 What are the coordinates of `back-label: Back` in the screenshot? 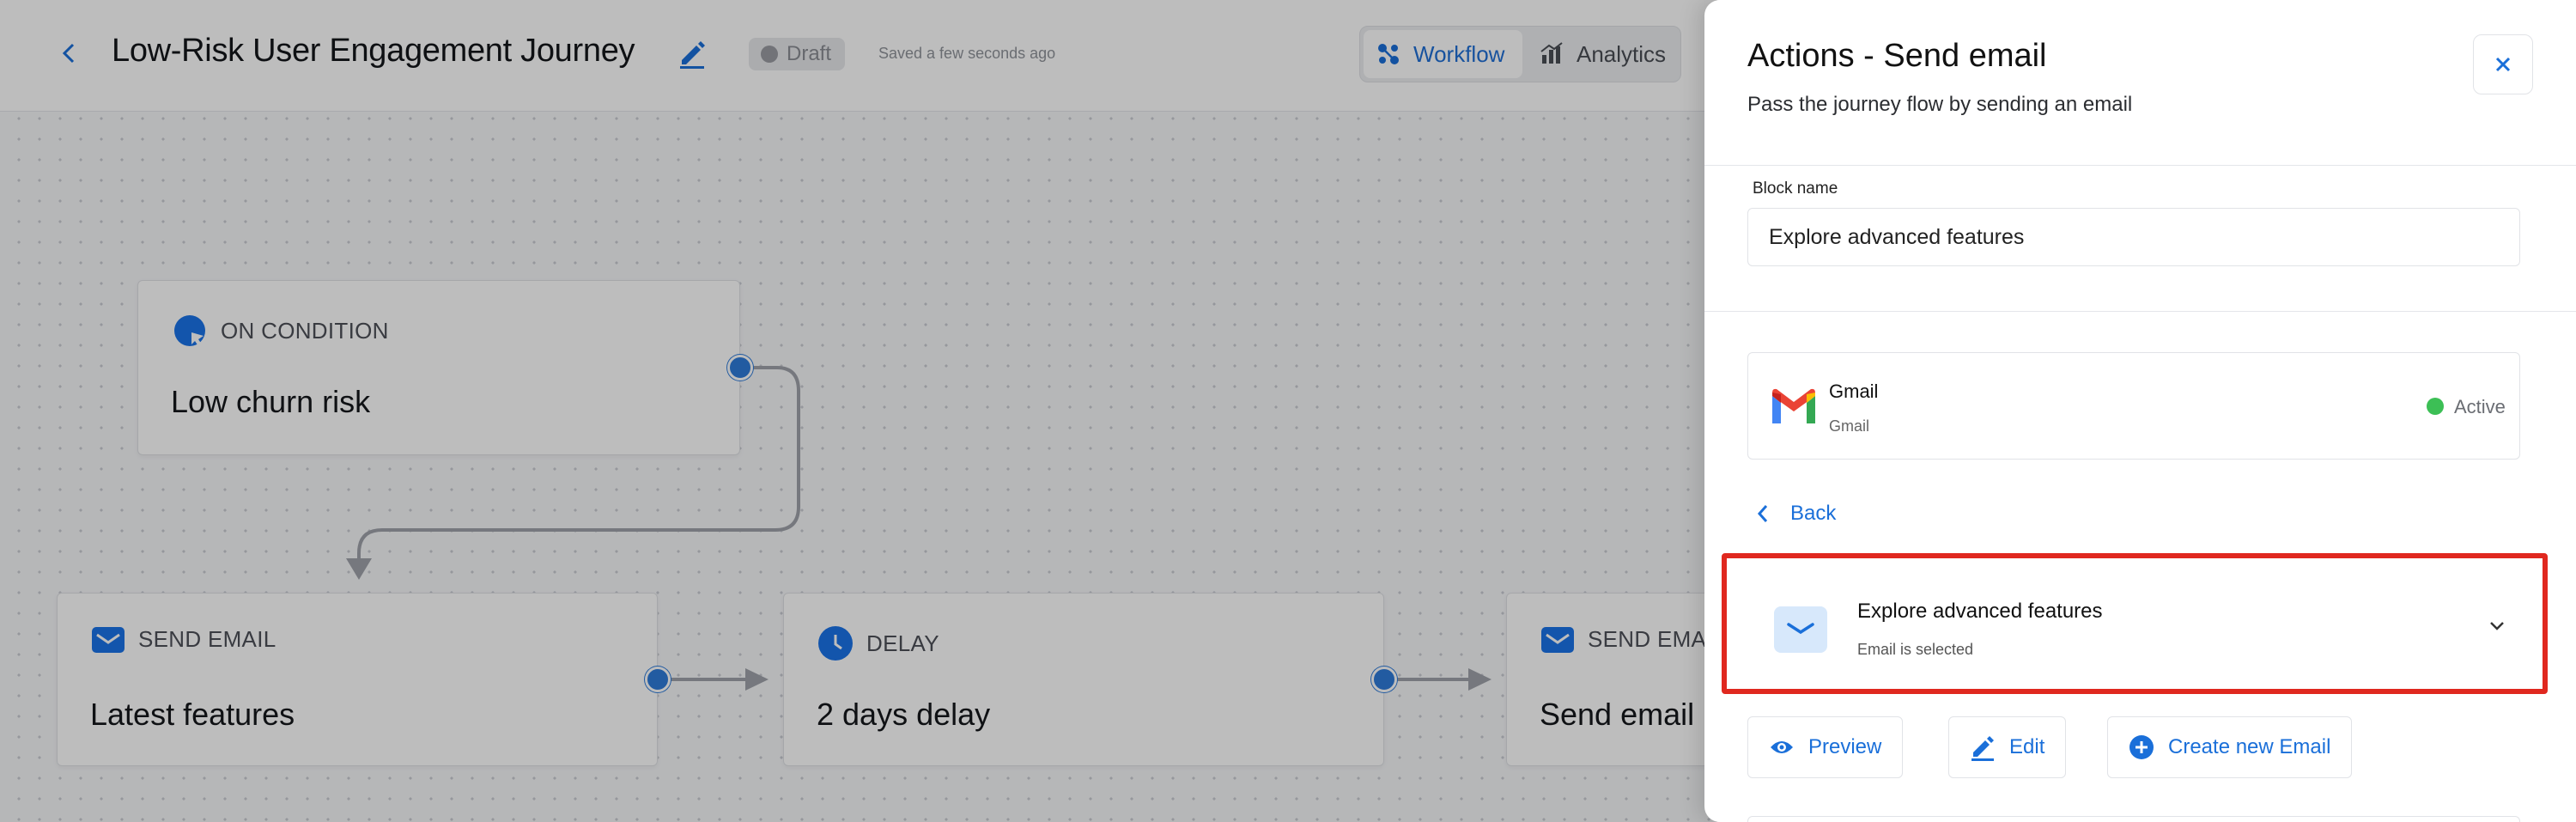 It's located at (1814, 513).